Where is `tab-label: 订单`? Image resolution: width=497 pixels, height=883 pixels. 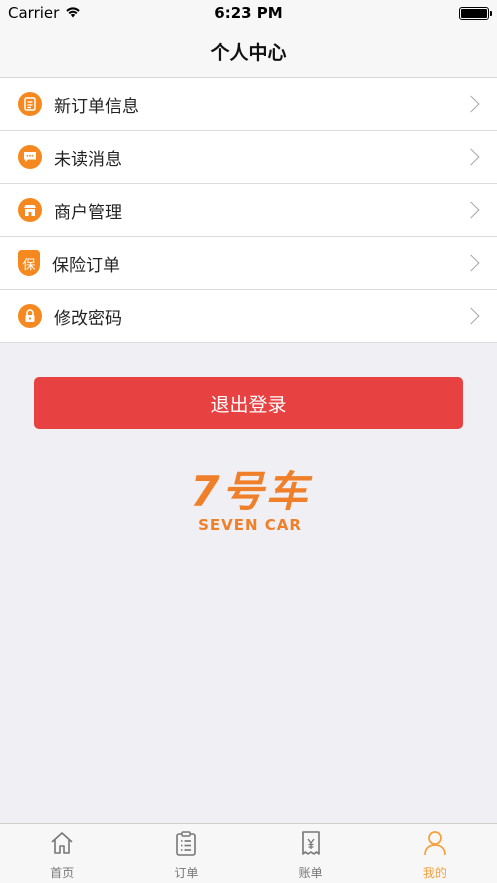 tab-label: 订单 is located at coordinates (186, 873).